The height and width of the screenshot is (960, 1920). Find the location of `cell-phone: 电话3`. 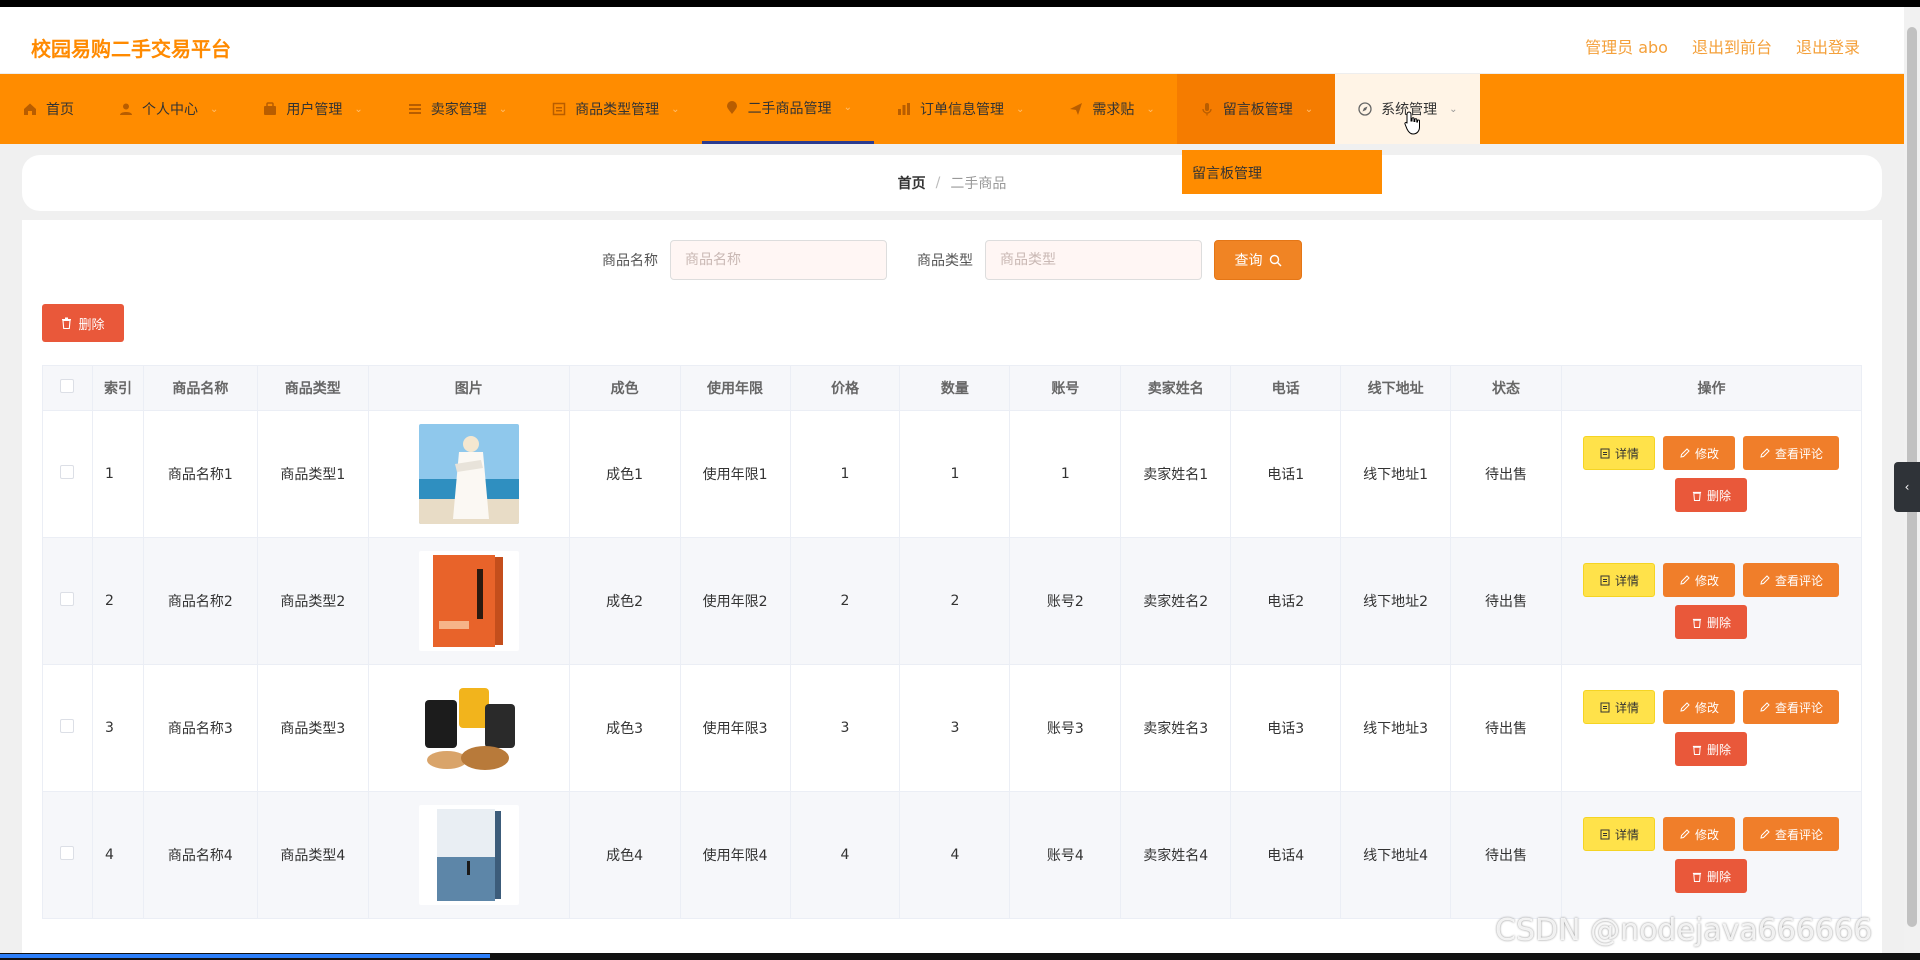

cell-phone: 电话3 is located at coordinates (1286, 728).